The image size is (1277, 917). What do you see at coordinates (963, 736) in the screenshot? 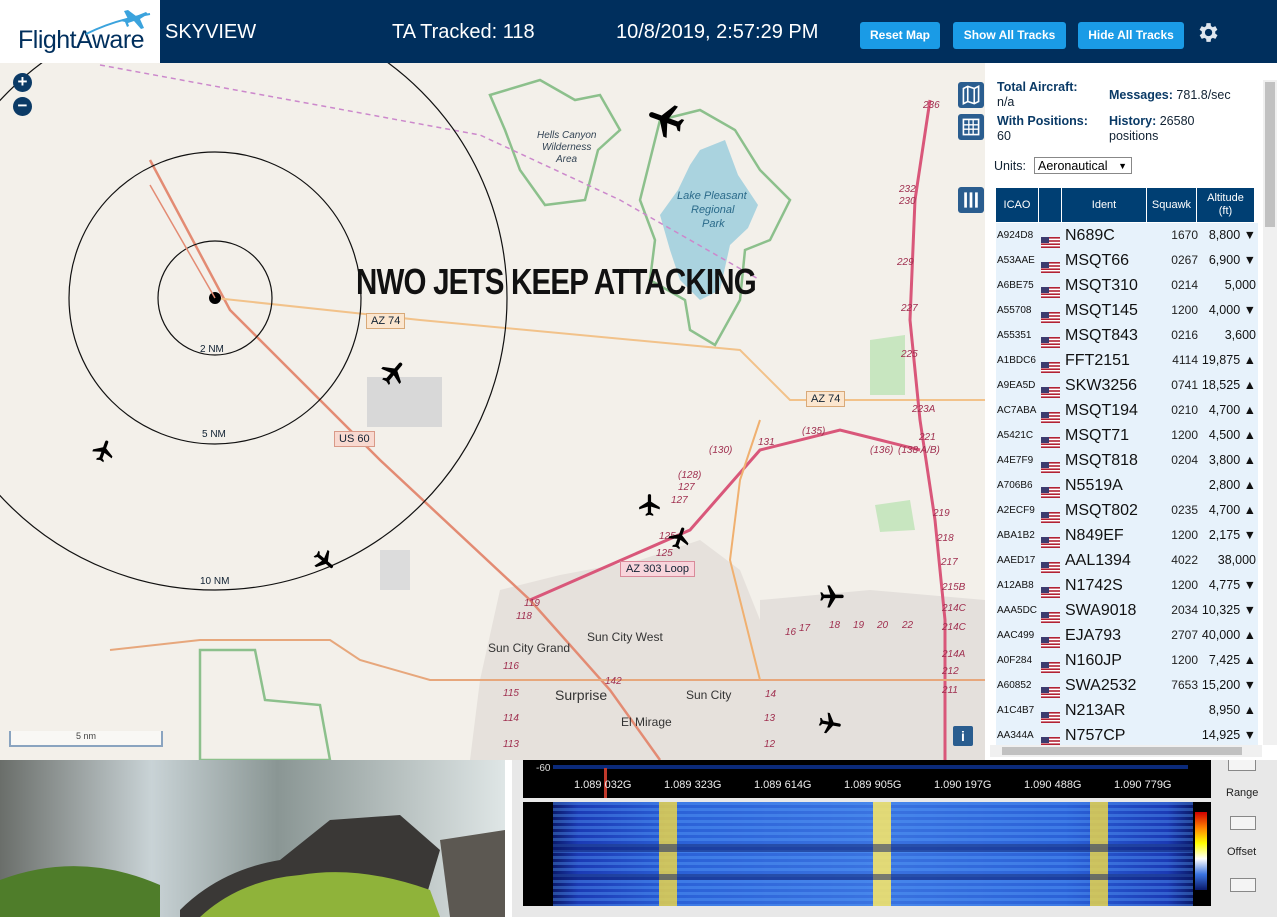
I see `info-button: i` at bounding box center [963, 736].